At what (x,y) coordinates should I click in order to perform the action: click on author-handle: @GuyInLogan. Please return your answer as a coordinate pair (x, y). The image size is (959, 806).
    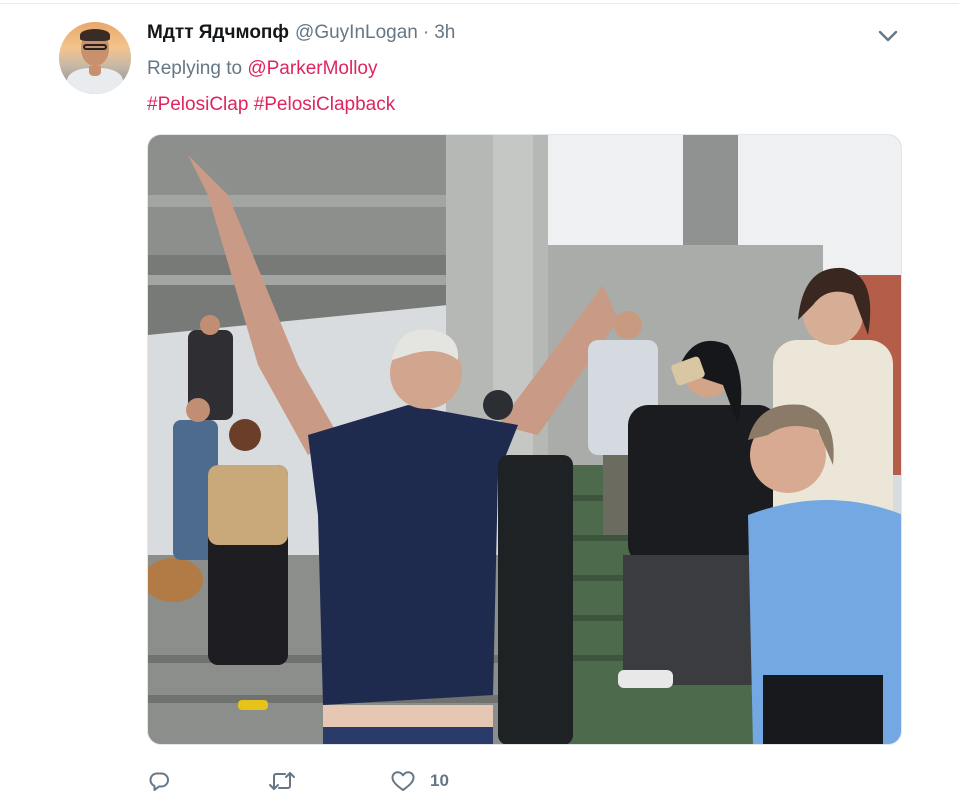
    Looking at the image, I should click on (356, 33).